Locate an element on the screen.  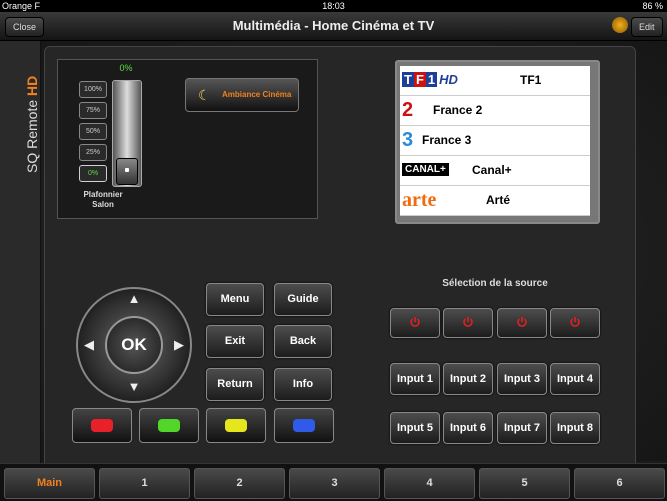
level-0-button: 0% is located at coordinates (93, 173).